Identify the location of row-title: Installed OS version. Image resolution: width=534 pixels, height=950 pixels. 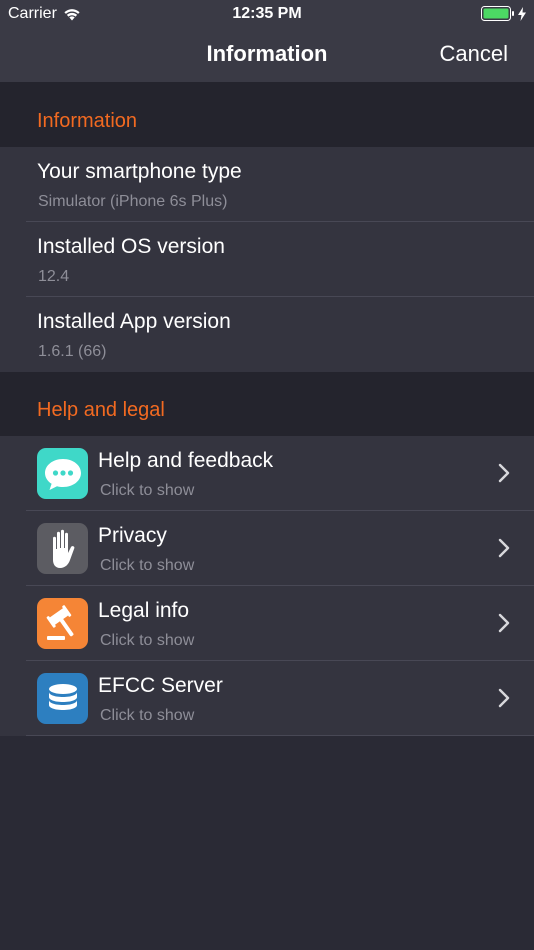
(131, 246).